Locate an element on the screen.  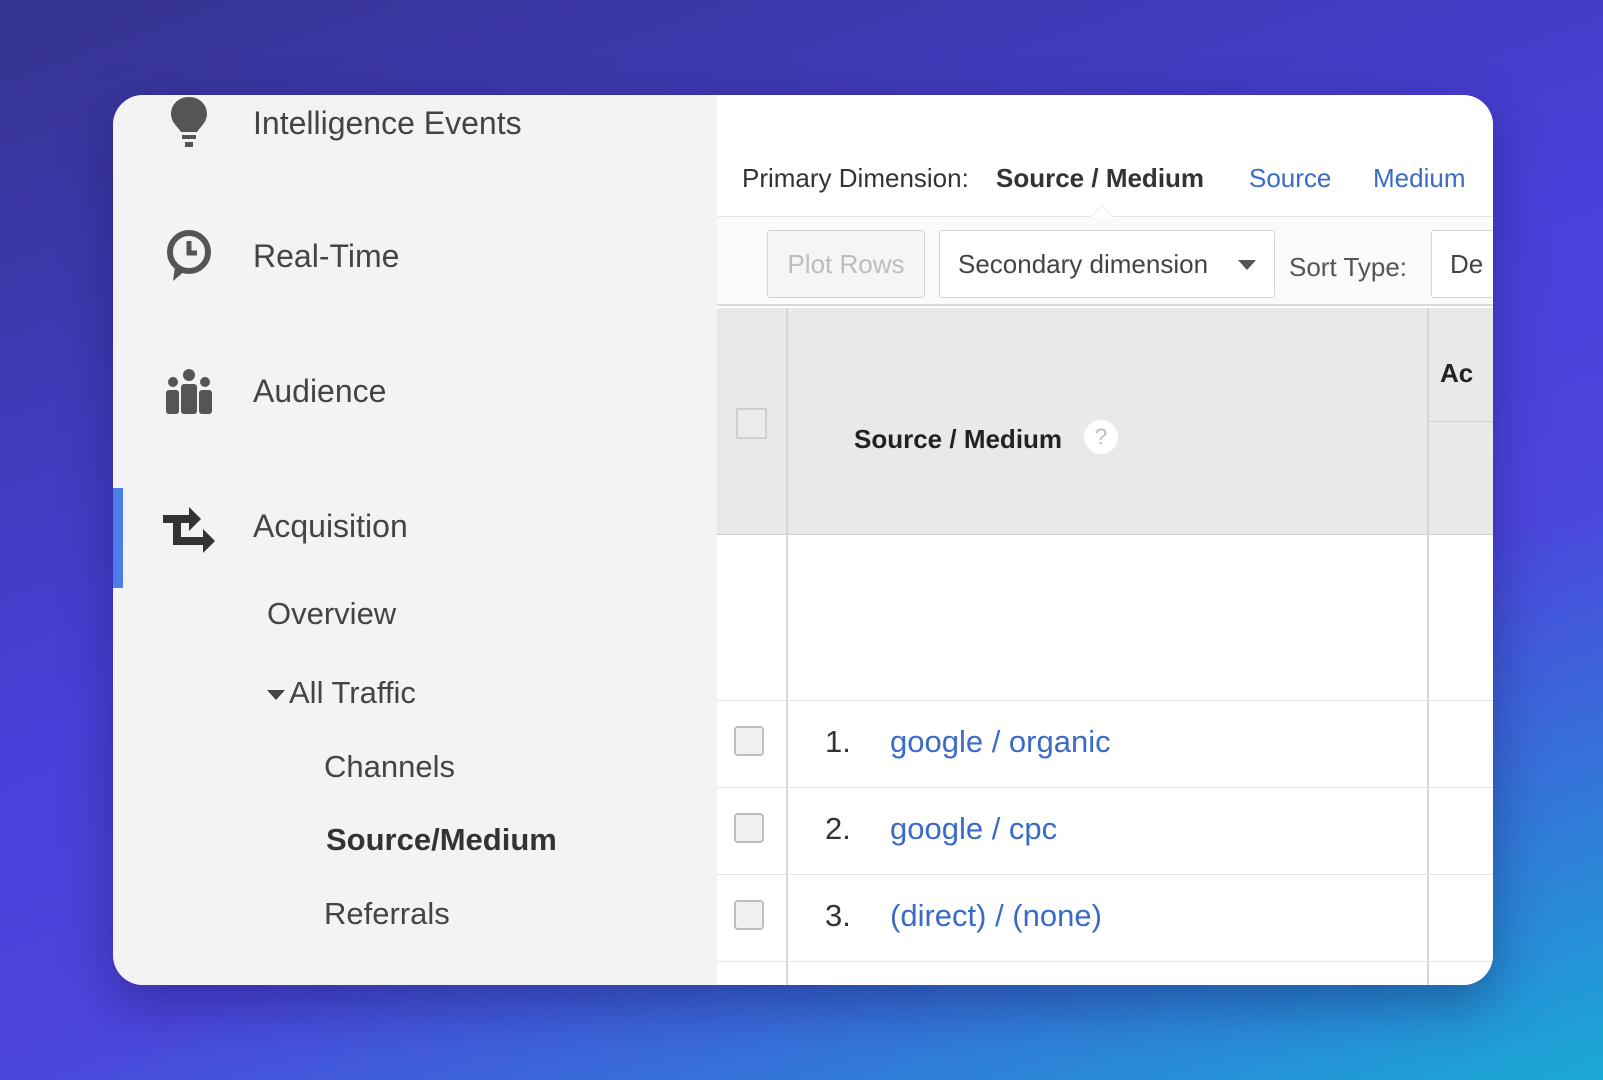
sidebar-item-label: Acquisition is located at coordinates (330, 525).